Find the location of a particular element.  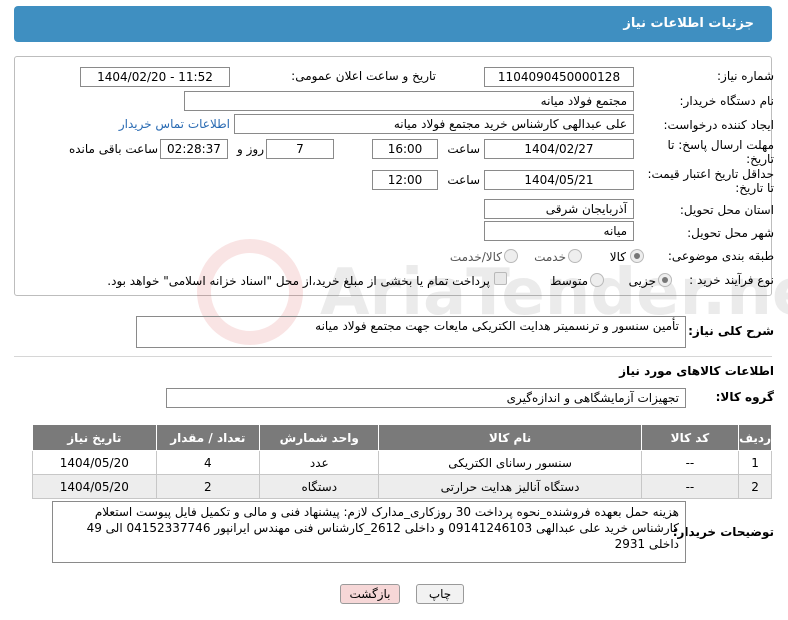

response-time-field: 16:00 is located at coordinates (405, 149).